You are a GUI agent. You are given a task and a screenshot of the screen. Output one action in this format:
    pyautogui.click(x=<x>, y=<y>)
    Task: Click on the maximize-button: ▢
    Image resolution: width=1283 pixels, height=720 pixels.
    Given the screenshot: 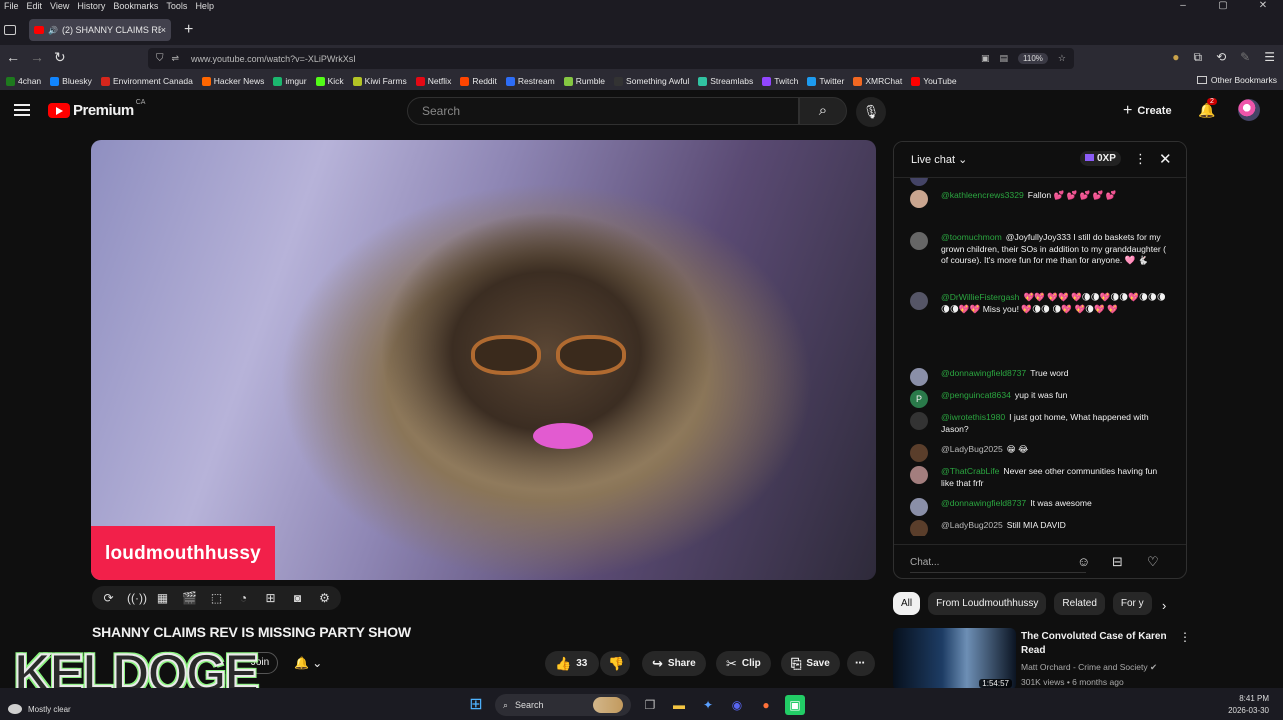 What is the action you would take?
    pyautogui.click(x=1223, y=5)
    